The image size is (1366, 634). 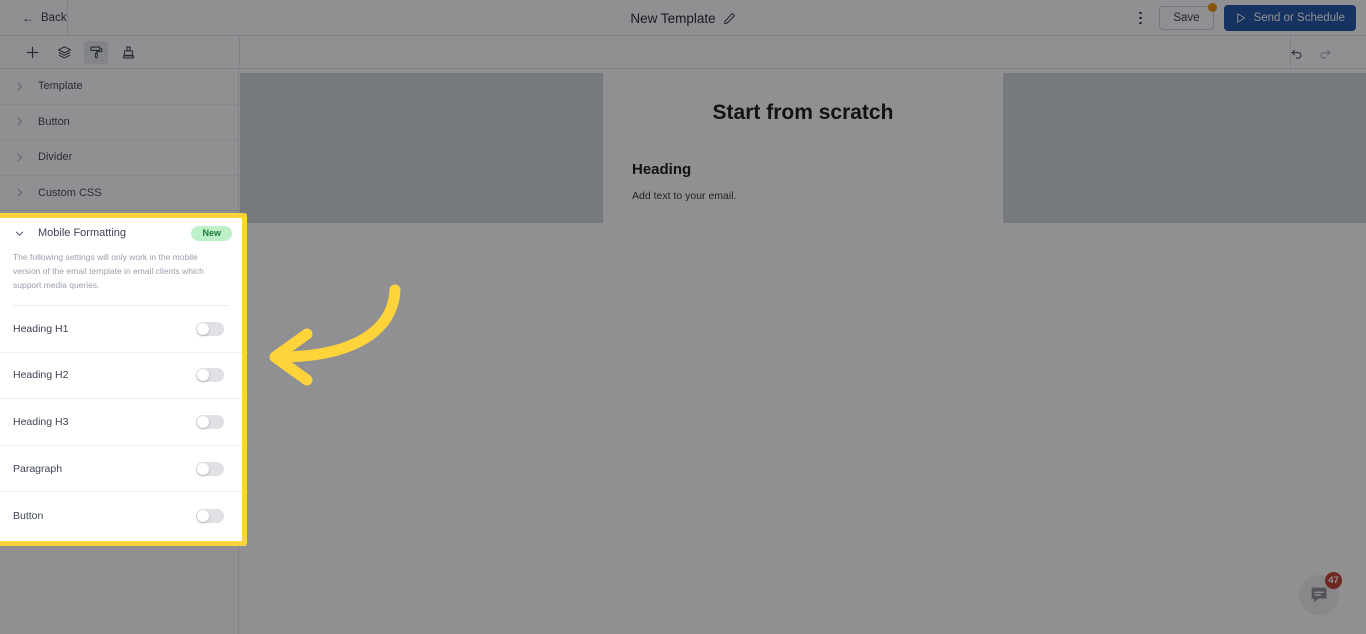 I want to click on annotation-arrow-icon, so click(x=335, y=335).